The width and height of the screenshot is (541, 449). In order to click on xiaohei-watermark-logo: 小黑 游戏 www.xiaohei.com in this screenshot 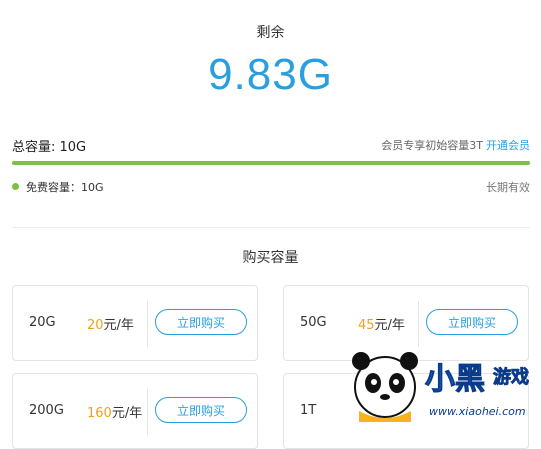, I will do `click(443, 383)`.